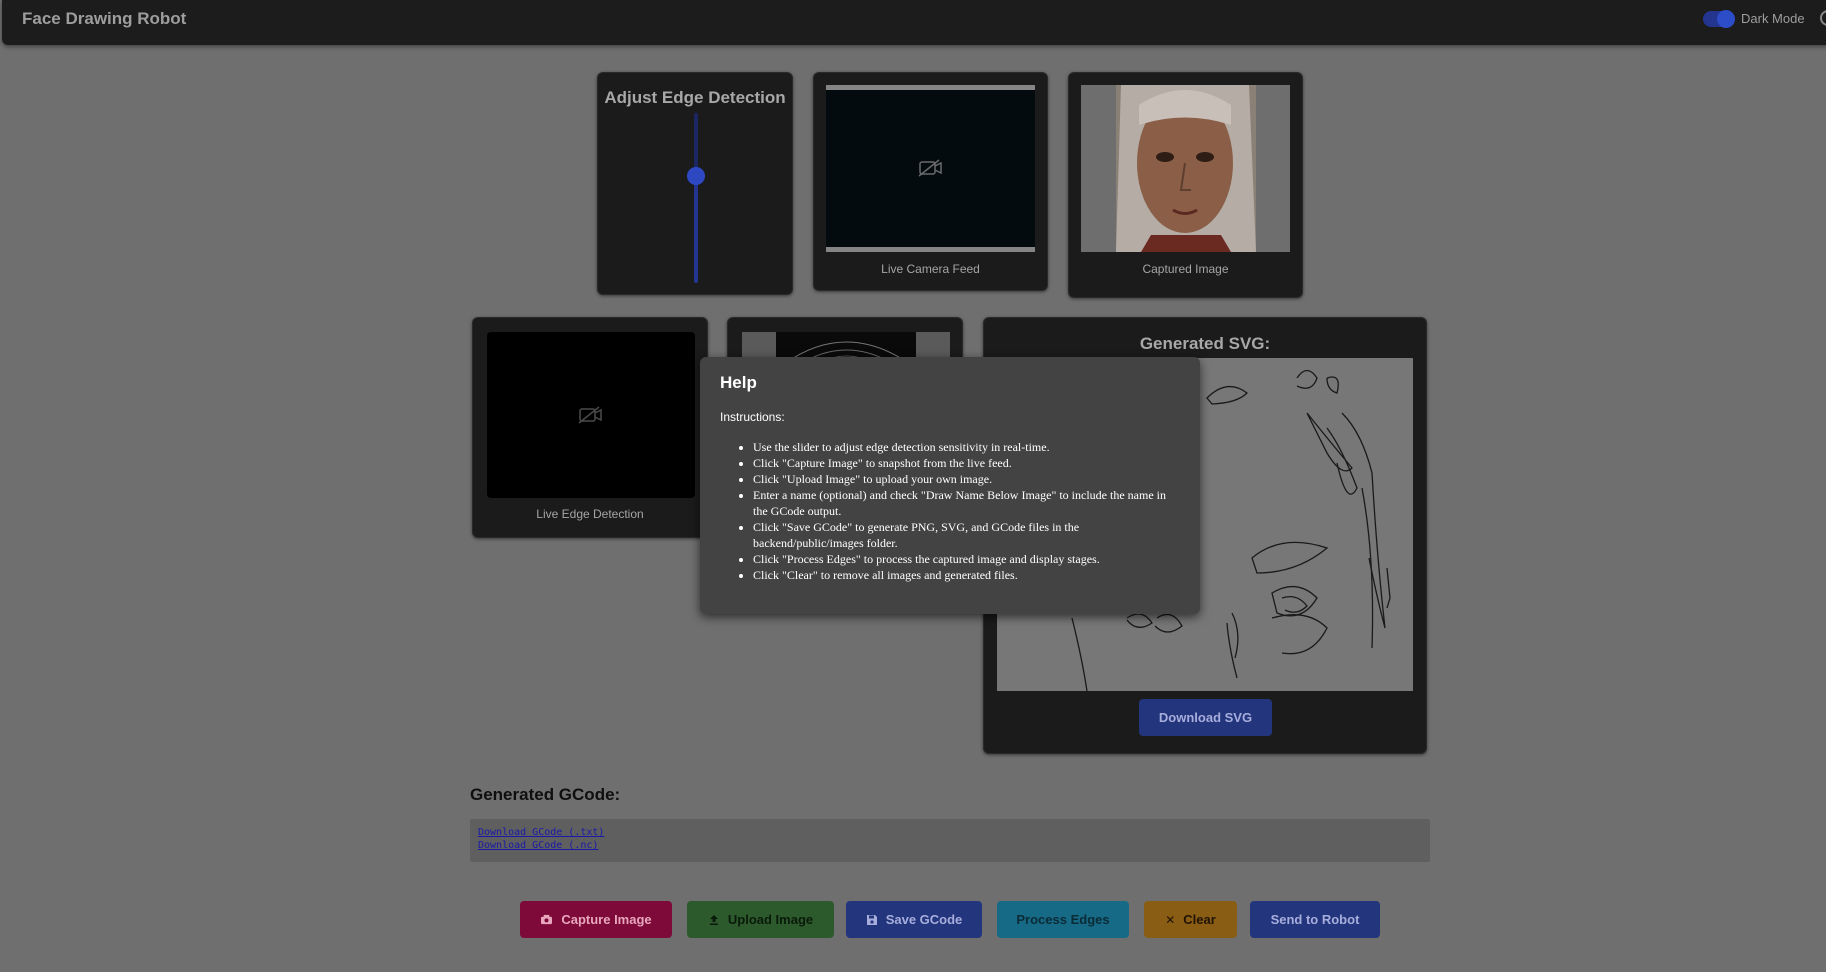  What do you see at coordinates (752, 417) in the screenshot?
I see `help-subtitle: Instructions:` at bounding box center [752, 417].